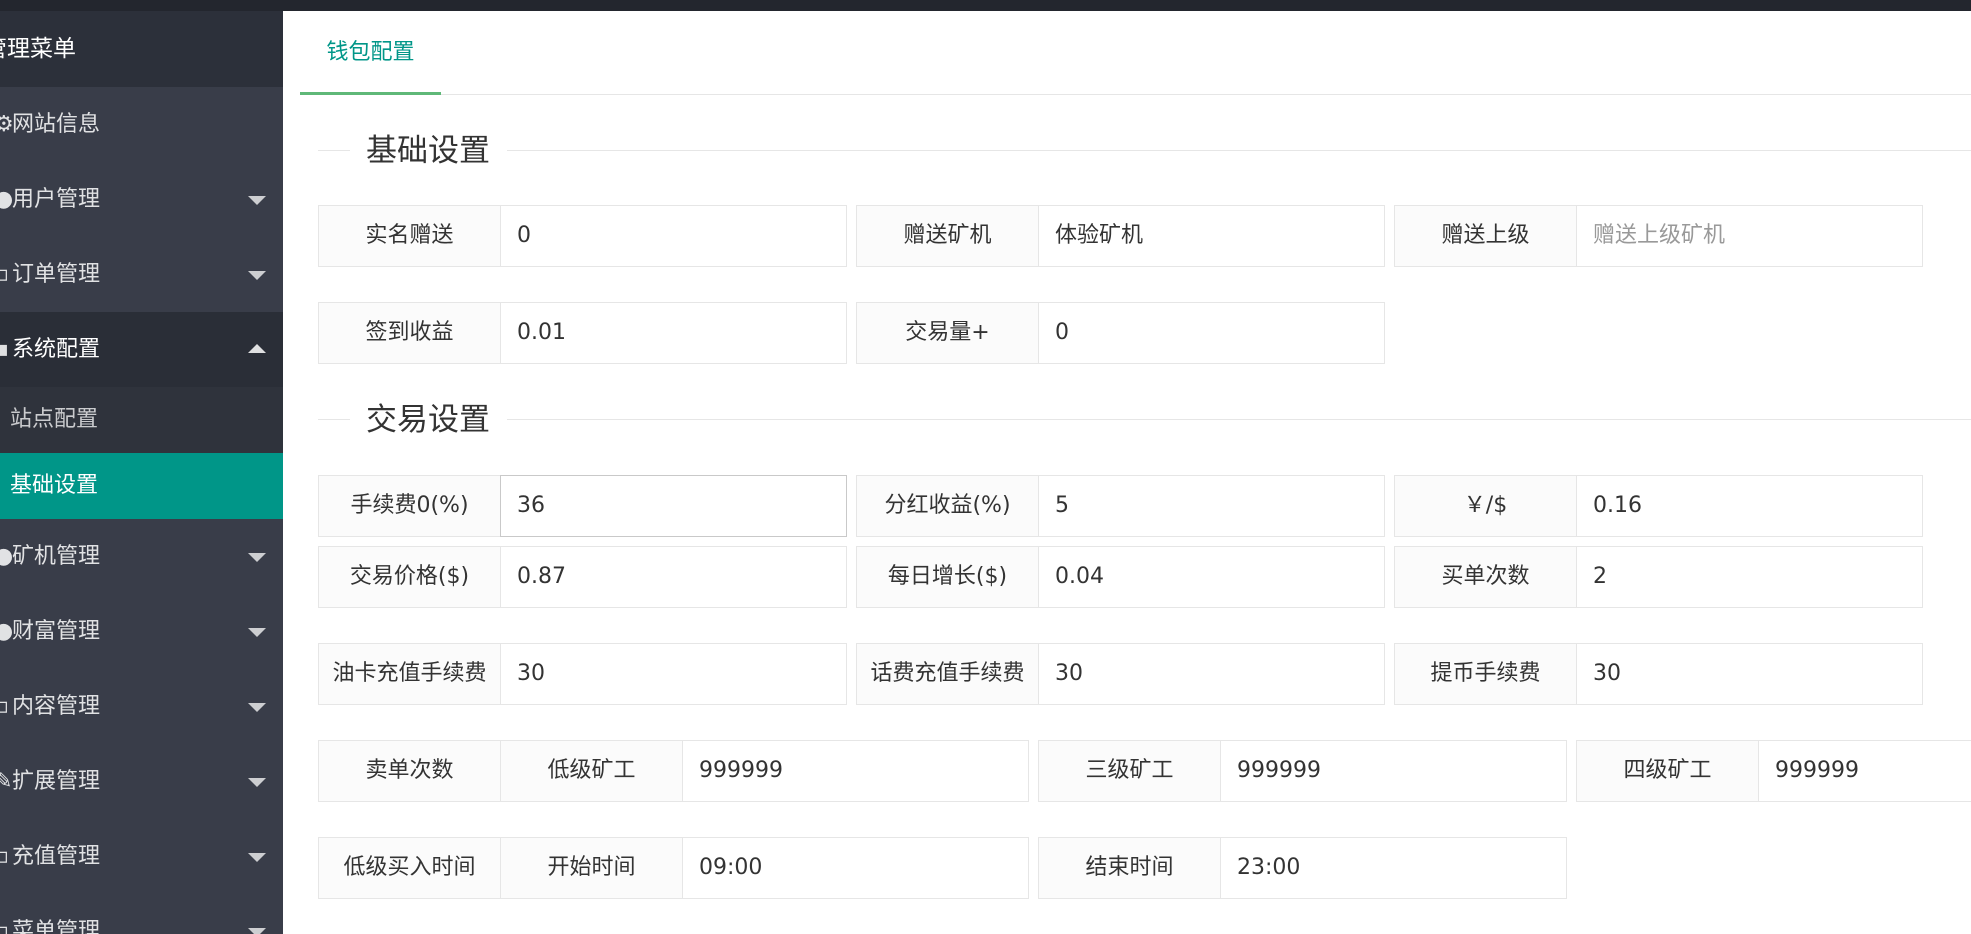  I want to click on sidebar-subitem-site-config: 站点配置, so click(141, 420).